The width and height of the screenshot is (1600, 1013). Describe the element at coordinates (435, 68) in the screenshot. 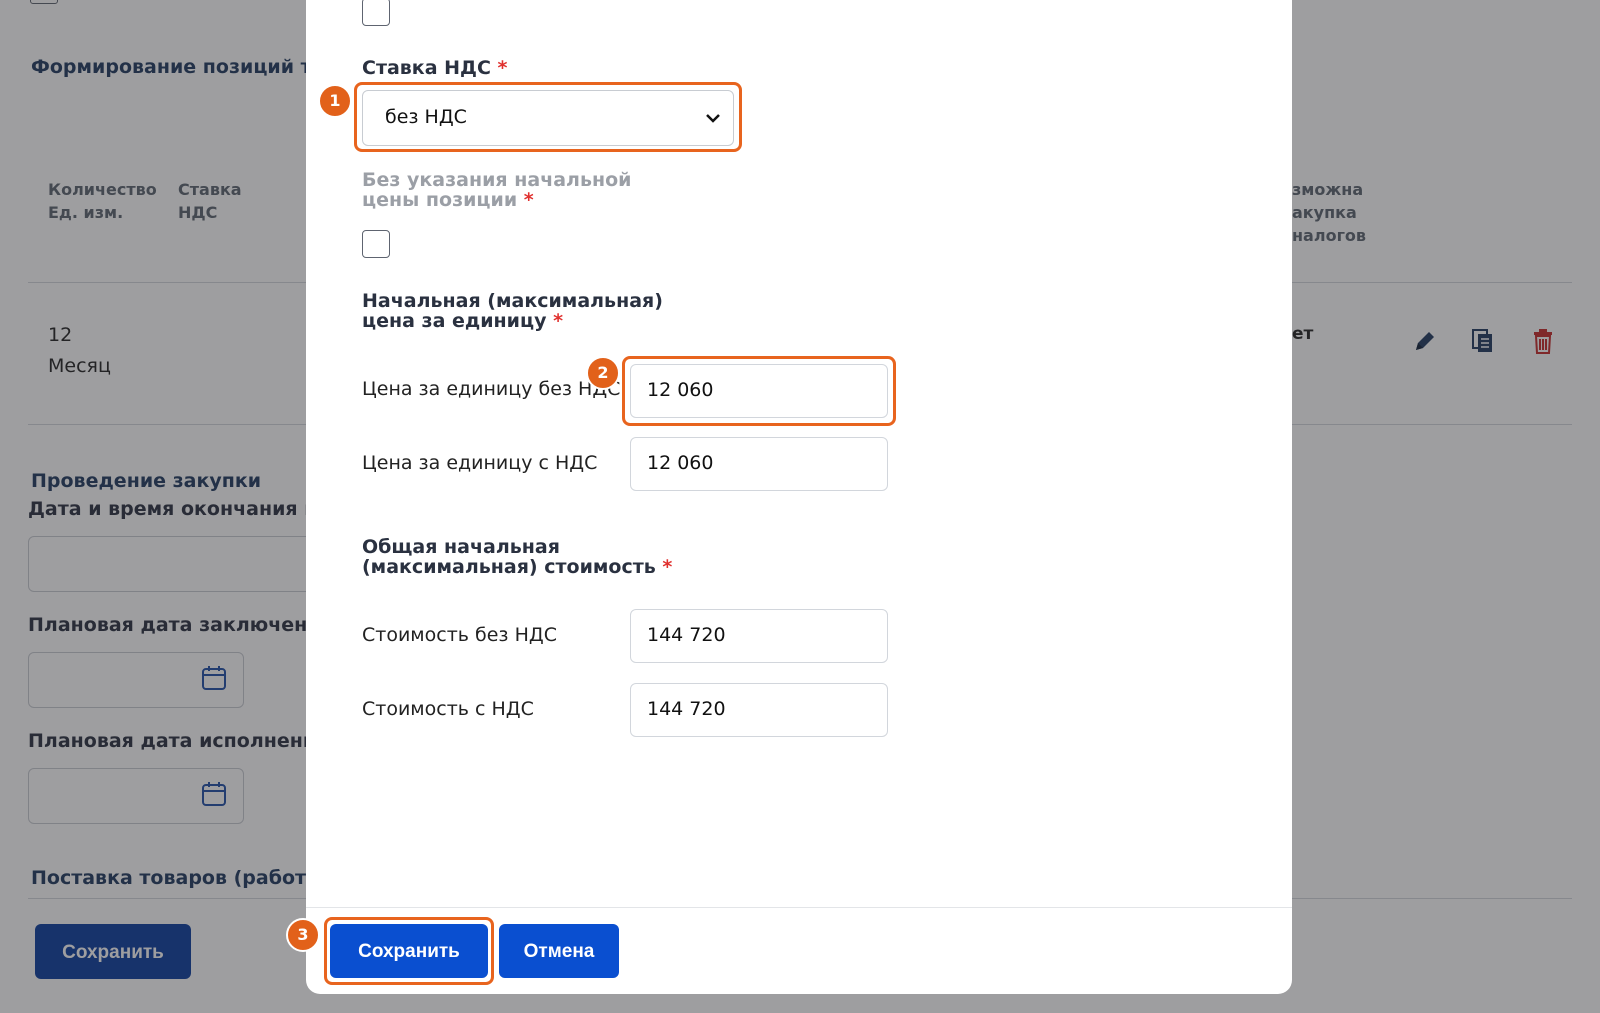

I see `vat-rate-label: Ставка НДС *` at that location.